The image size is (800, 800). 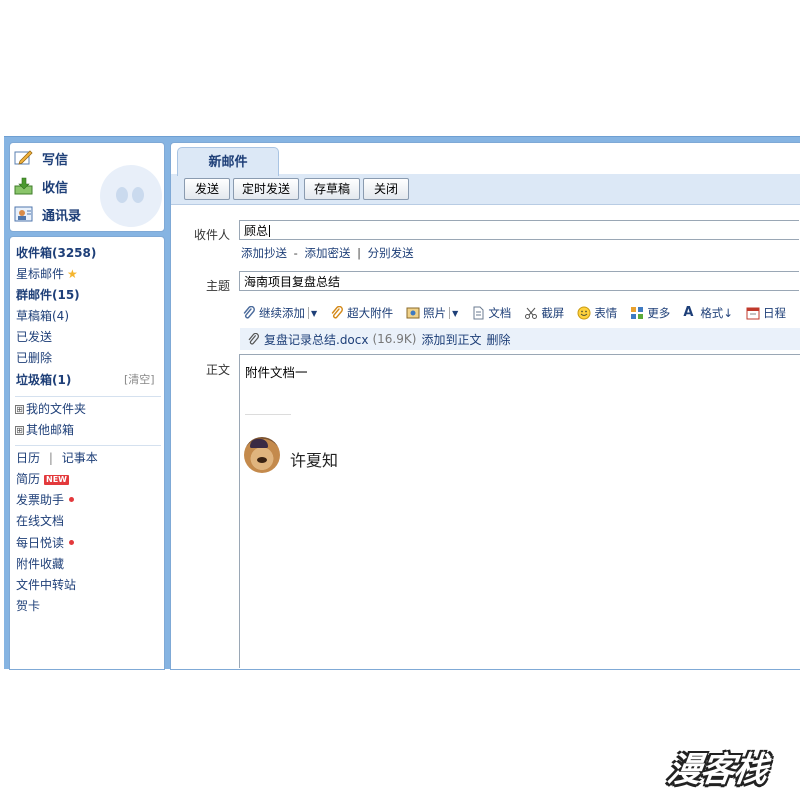 I want to click on smiley-icon, so click(x=584, y=313).